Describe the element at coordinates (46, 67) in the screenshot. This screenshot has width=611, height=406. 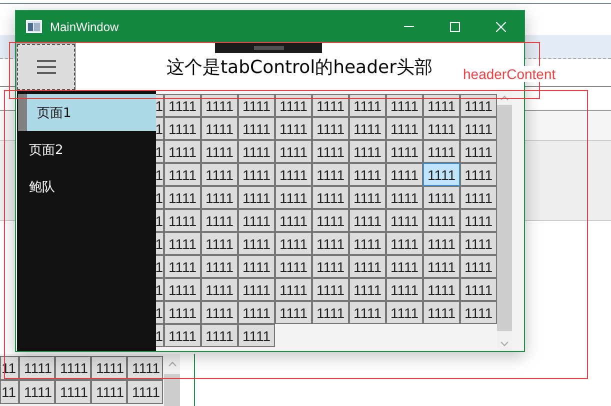
I see `menu-button` at that location.